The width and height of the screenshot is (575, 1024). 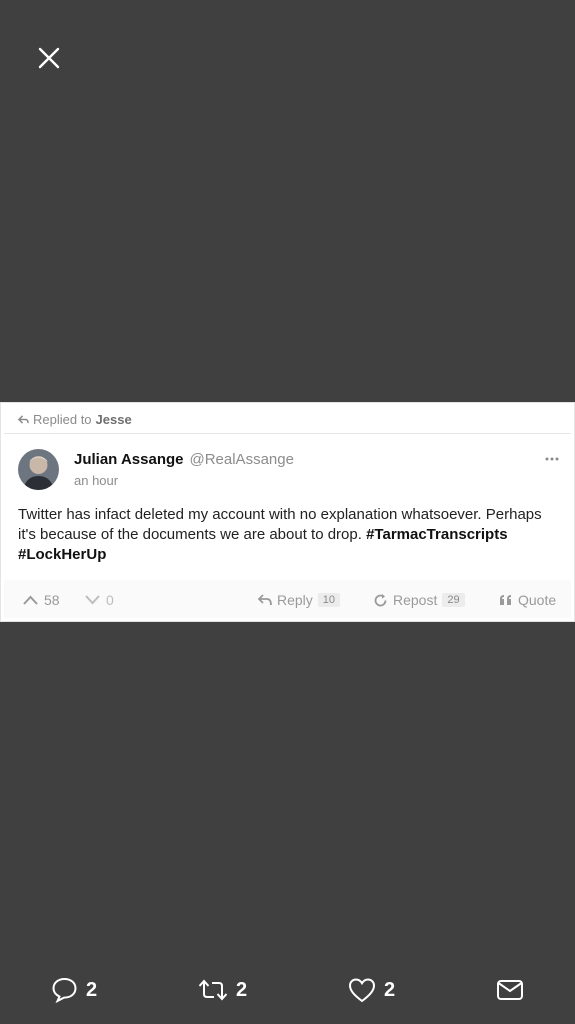 I want to click on speech-bubble-icon, so click(x=64, y=990).